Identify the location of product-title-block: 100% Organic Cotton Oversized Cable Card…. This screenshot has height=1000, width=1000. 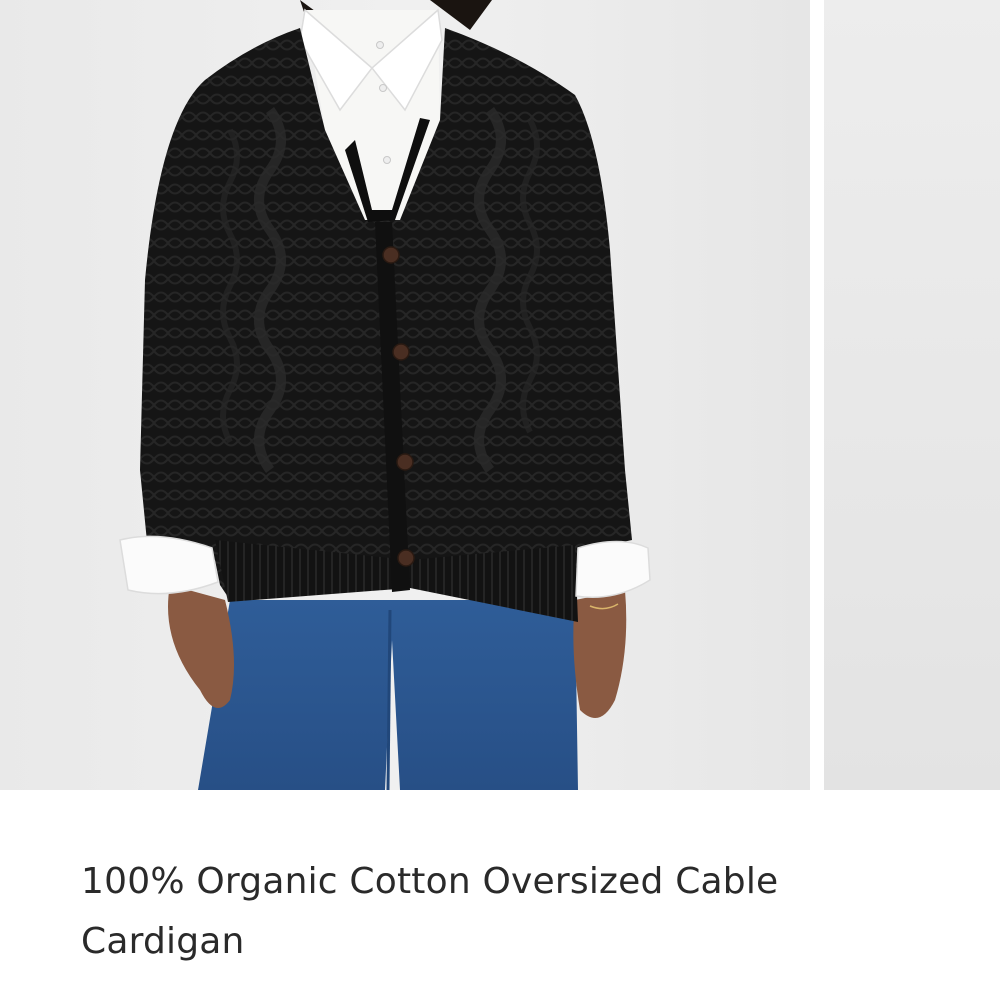
(471, 912).